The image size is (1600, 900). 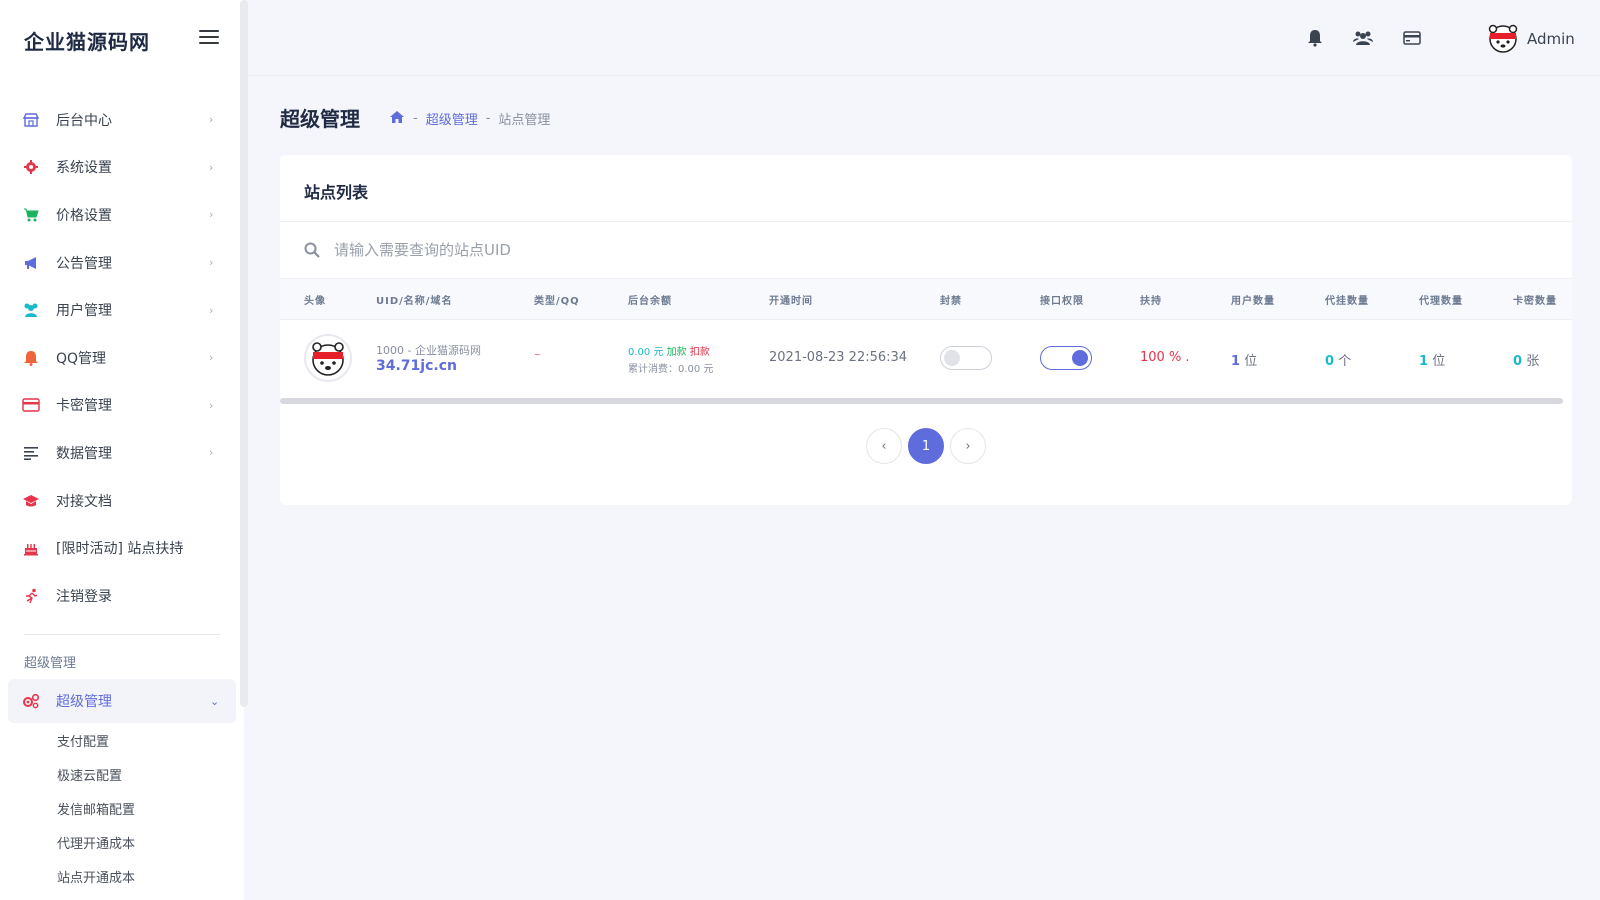 What do you see at coordinates (118, 453) in the screenshot?
I see `sidebar-item-data-management: 数据管理 ›` at bounding box center [118, 453].